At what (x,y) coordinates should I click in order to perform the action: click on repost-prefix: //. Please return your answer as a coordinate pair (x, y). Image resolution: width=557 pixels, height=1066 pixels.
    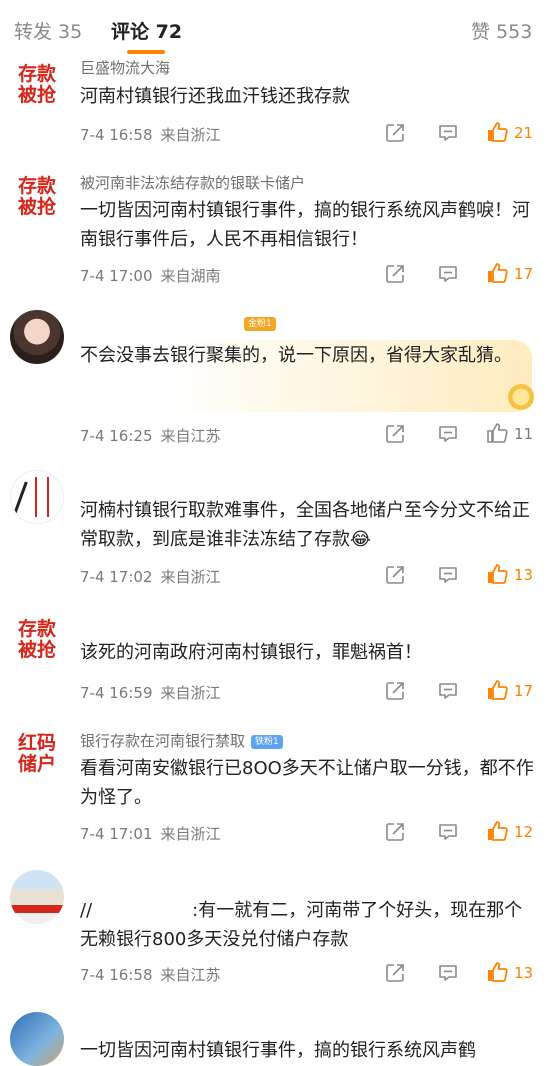
    Looking at the image, I should click on (86, 910).